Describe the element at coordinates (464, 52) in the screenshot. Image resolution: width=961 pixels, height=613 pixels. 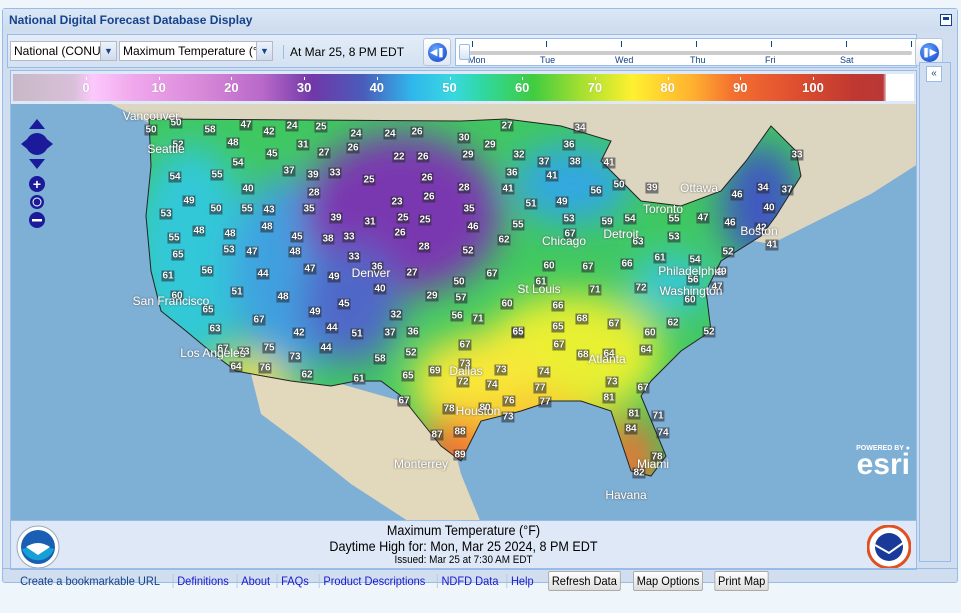
I see `slider-thumb` at that location.